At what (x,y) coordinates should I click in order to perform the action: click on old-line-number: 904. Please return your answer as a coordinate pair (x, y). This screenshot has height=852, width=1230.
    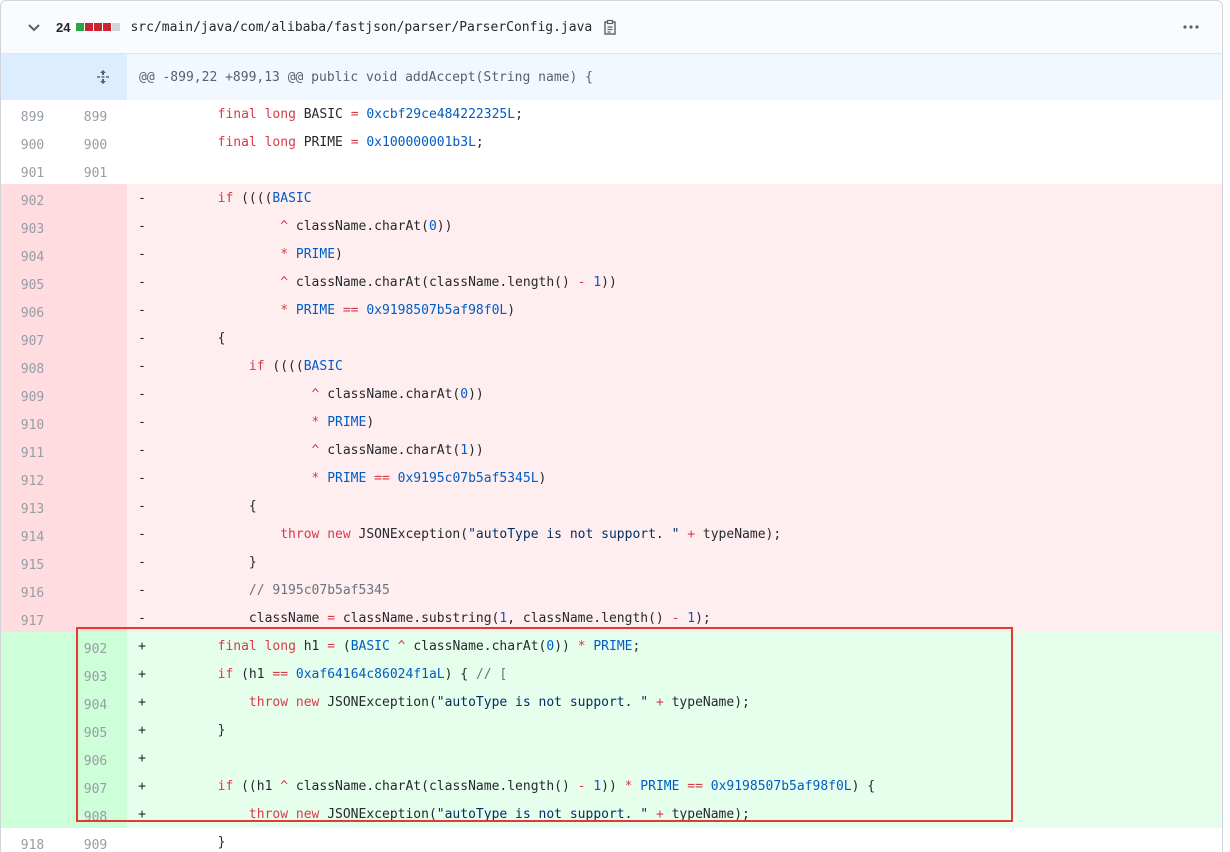
    Looking at the image, I should click on (32, 254).